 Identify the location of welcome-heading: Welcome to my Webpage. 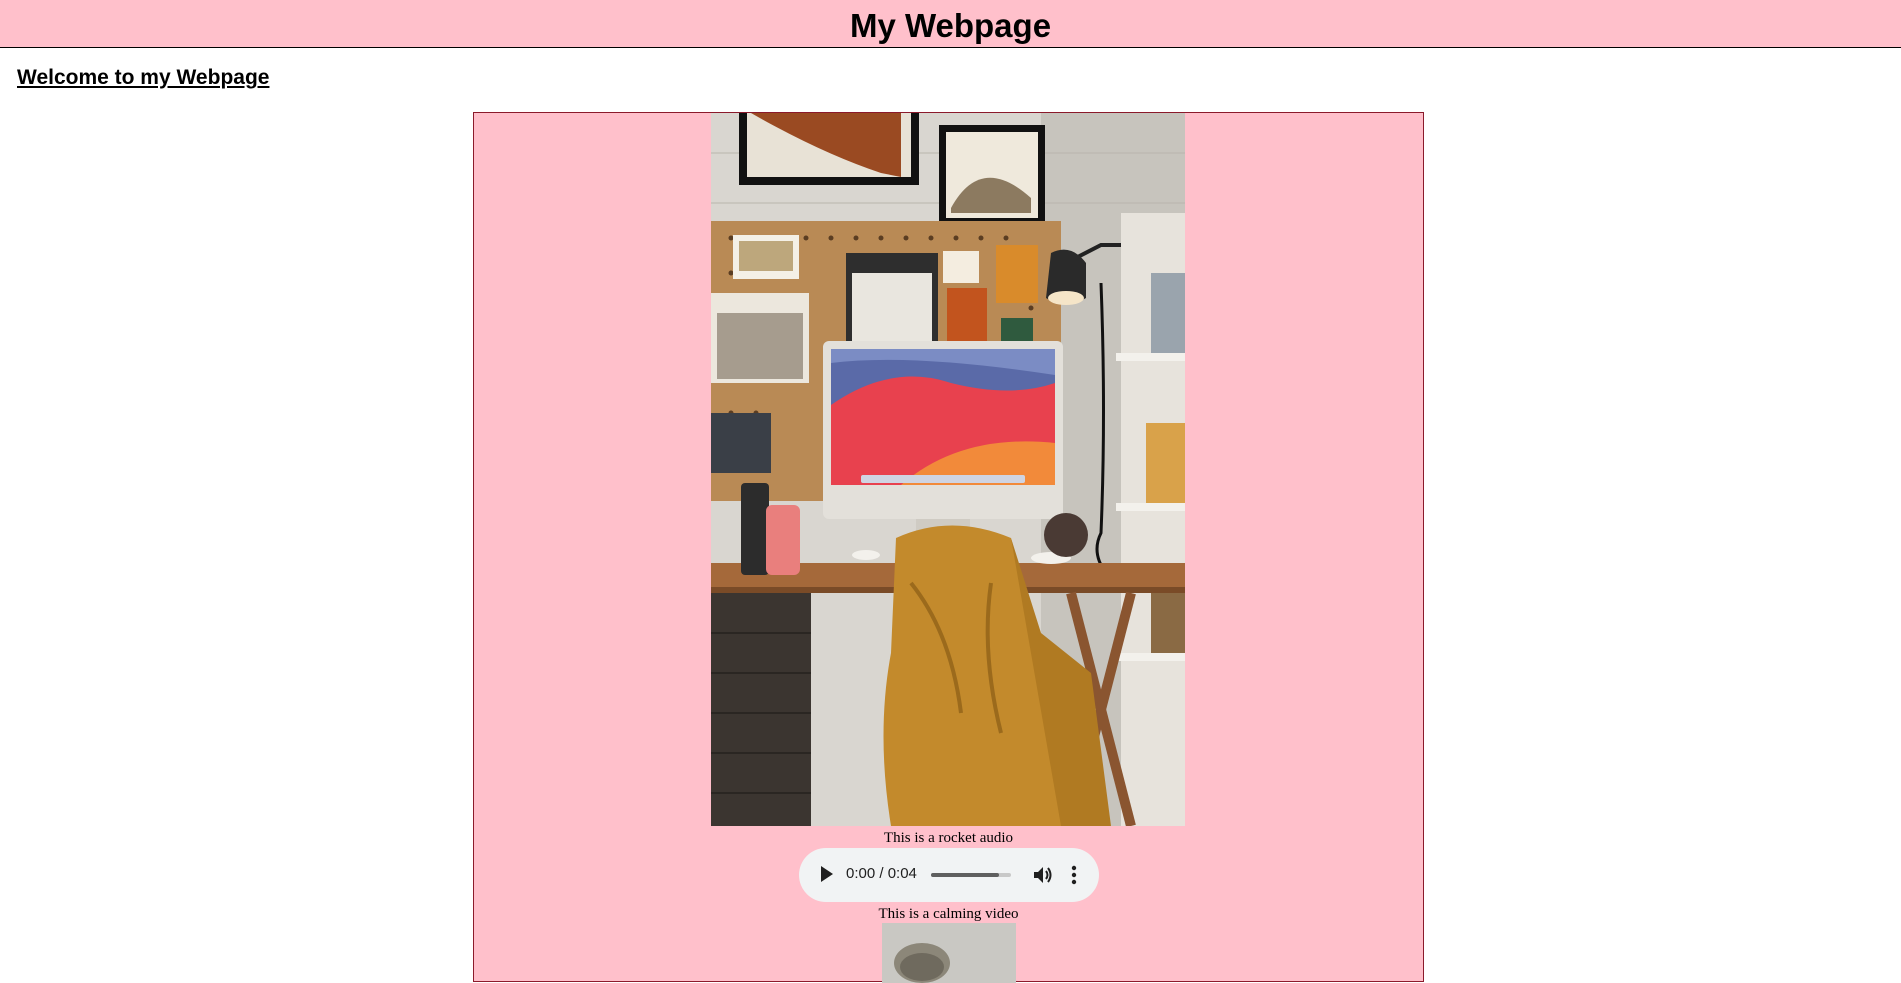
(143, 77).